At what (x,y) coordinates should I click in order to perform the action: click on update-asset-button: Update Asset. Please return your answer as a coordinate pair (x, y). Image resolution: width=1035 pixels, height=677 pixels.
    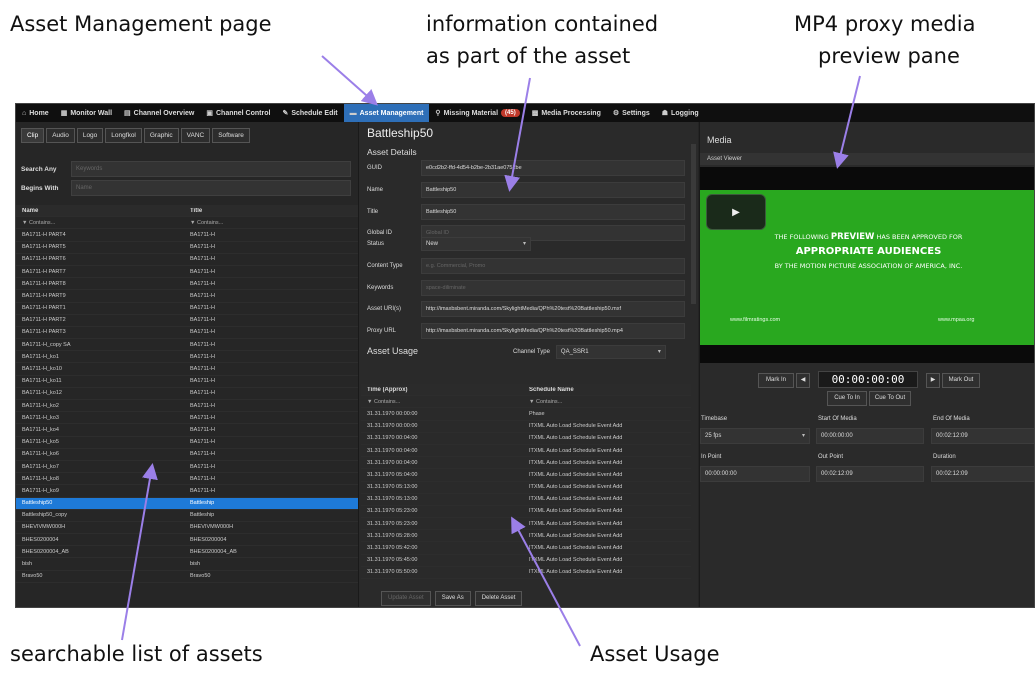
    Looking at the image, I should click on (406, 598).